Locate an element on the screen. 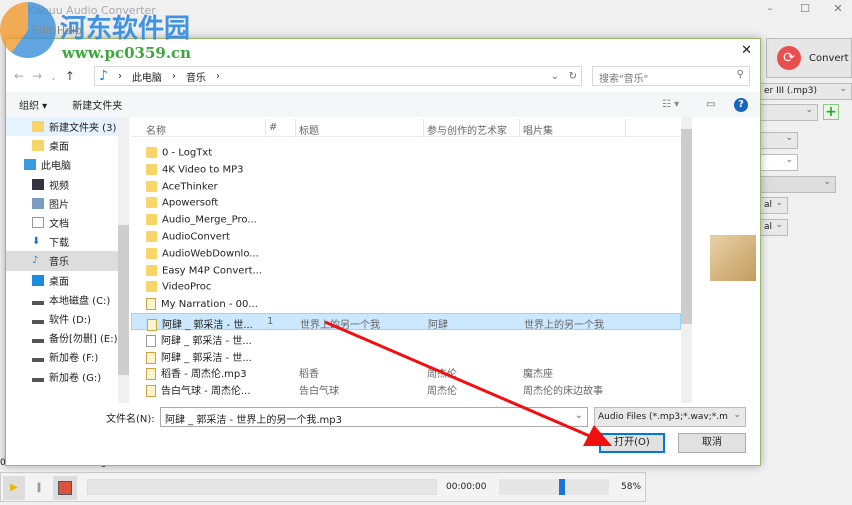 Image resolution: width=852 pixels, height=505 pixels. menu-bar: Edit Help is located at coordinates (57, 30).